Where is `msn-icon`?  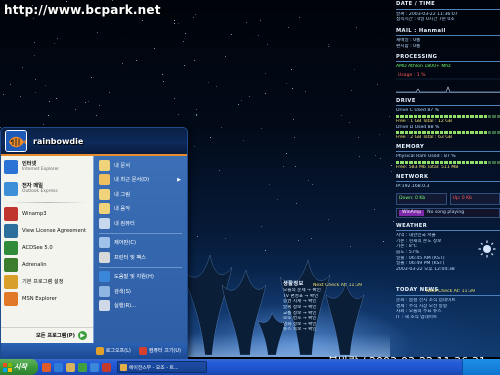
msn-icon is located at coordinates (11, 298).